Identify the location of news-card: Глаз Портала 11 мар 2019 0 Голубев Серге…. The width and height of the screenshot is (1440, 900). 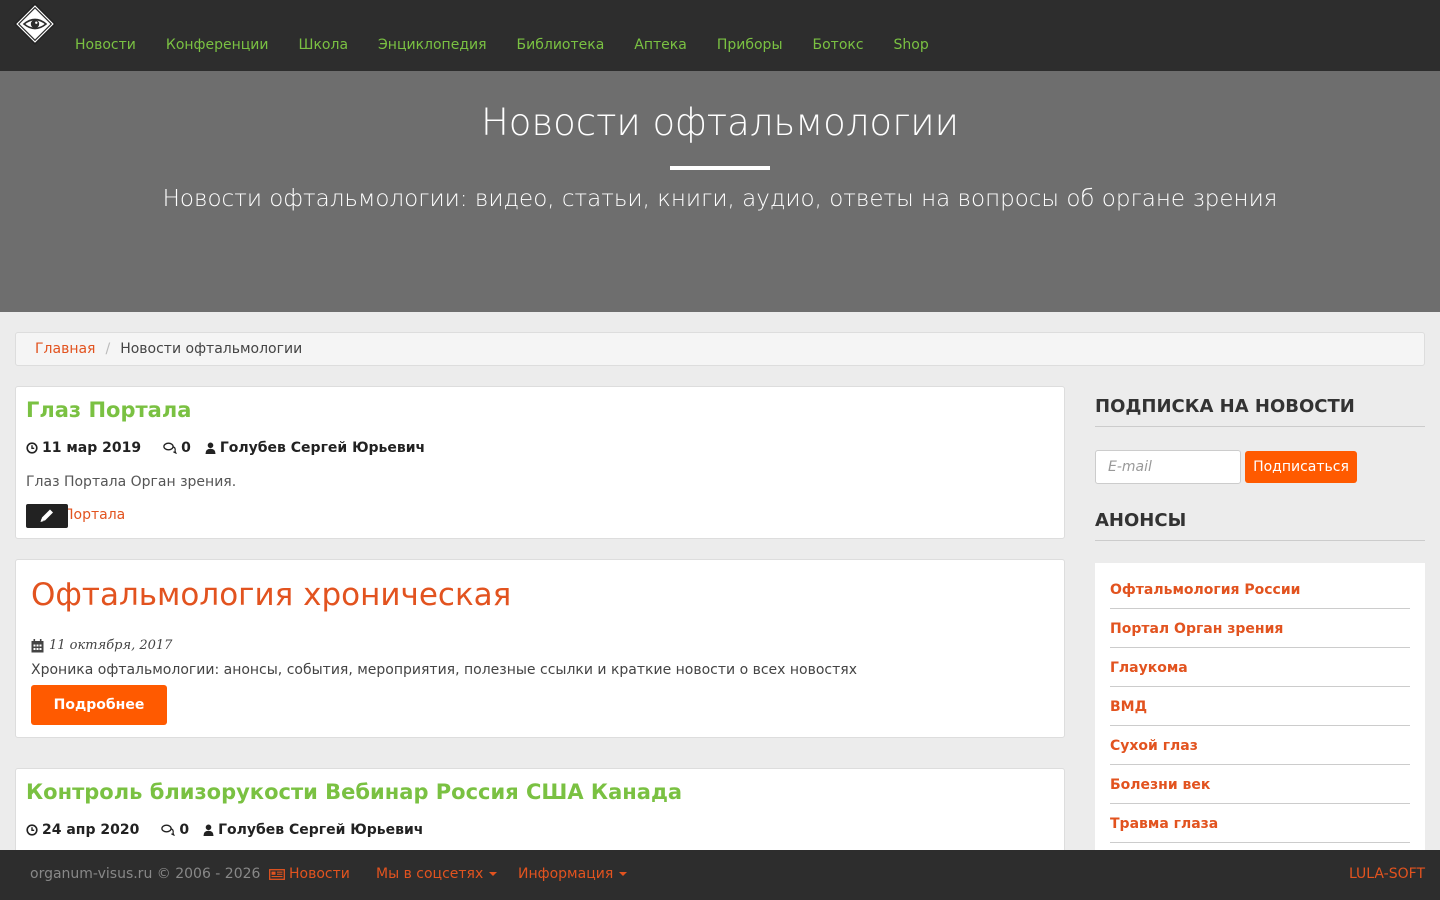
(540, 462).